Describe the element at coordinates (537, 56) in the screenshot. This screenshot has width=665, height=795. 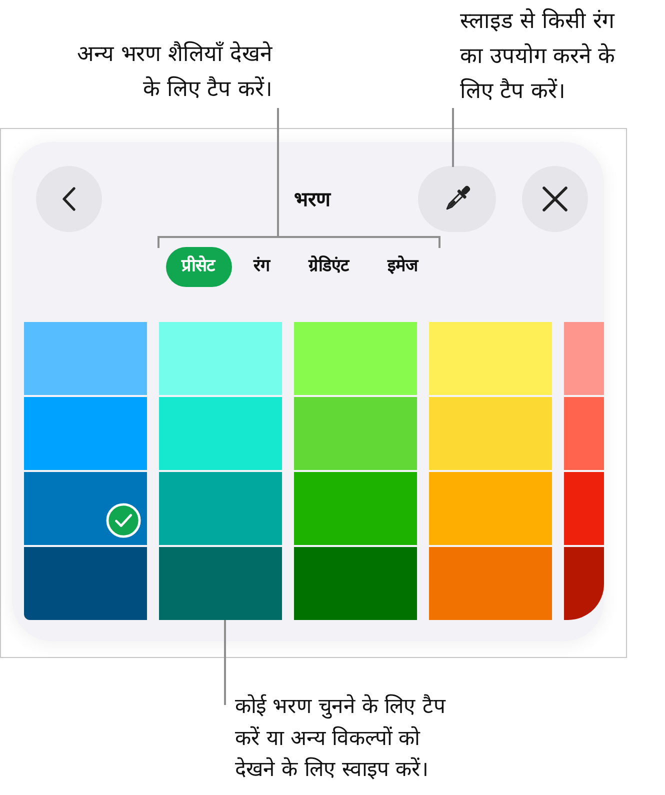
I see `callout-text: स्लाइड से किसी रंग का उपयोग करने के लिए टैप करें।` at that location.